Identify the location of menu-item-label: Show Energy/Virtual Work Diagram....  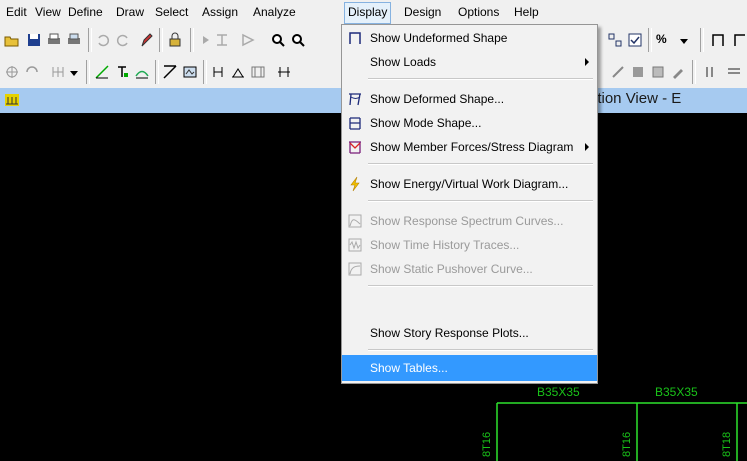
(469, 184).